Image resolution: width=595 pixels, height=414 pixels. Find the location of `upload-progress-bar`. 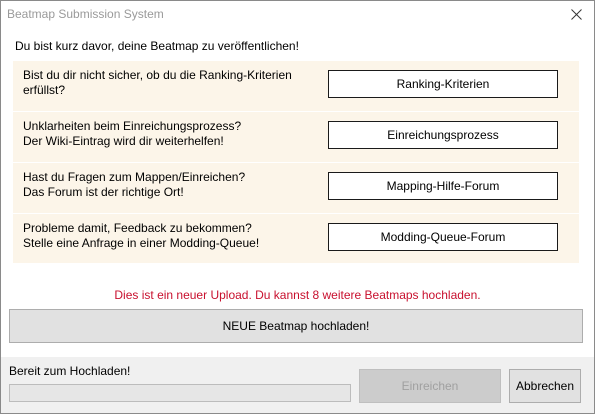

upload-progress-bar is located at coordinates (180, 393).